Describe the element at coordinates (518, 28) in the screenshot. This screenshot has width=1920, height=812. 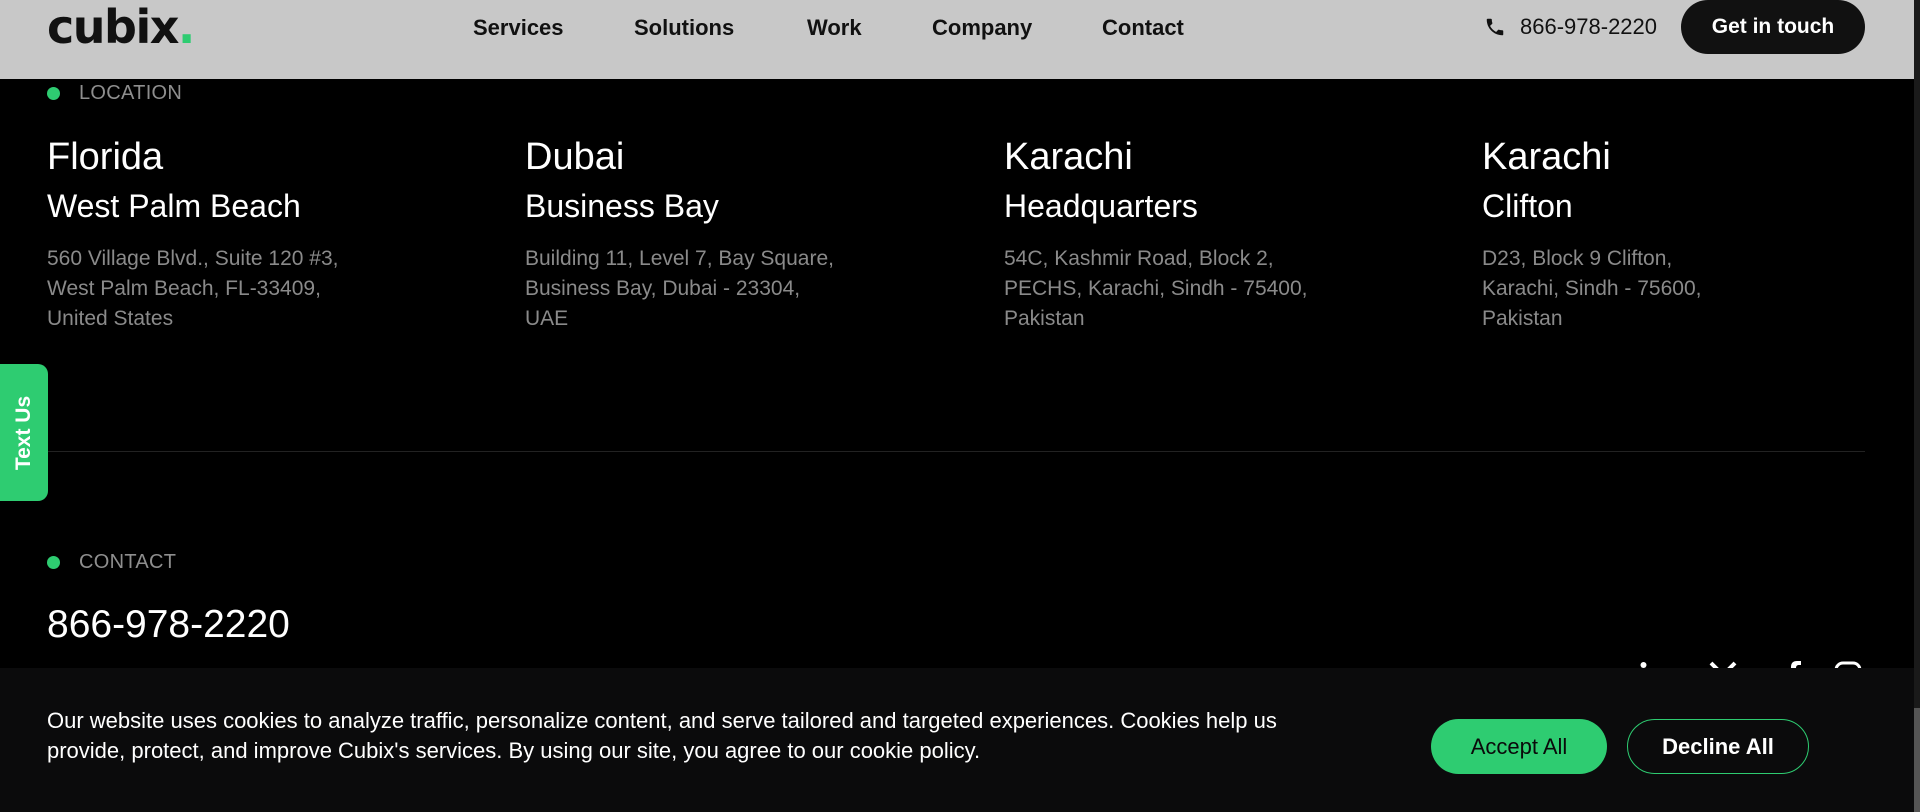
I see `nav-services: Services` at that location.